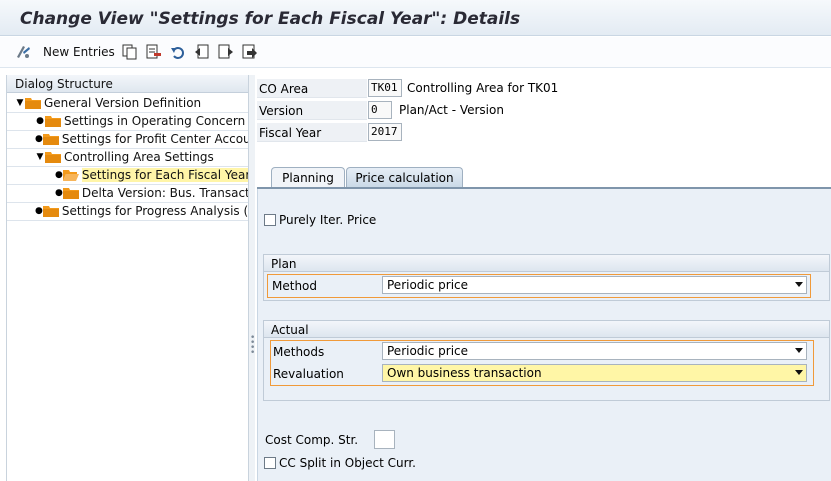 The width and height of the screenshot is (831, 481). What do you see at coordinates (428, 285) in the screenshot?
I see `plan-method-value: Periodic price` at bounding box center [428, 285].